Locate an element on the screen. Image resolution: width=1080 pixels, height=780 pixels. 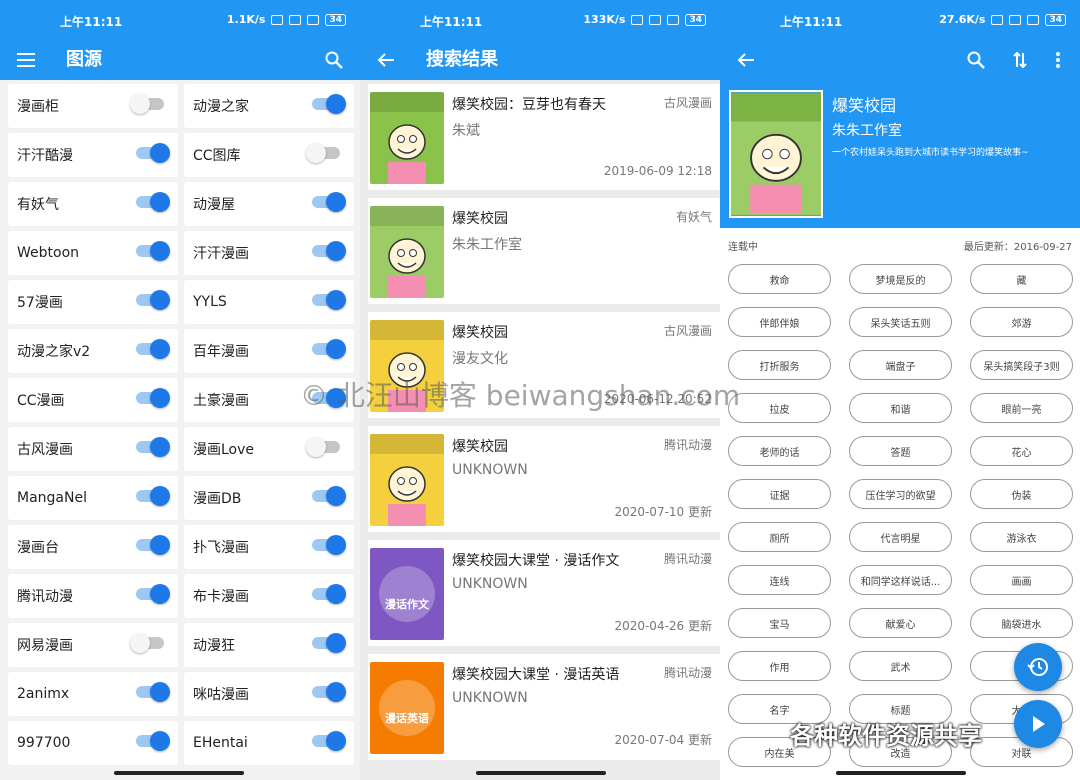
chapter-button: 证据 is located at coordinates (779, 494).